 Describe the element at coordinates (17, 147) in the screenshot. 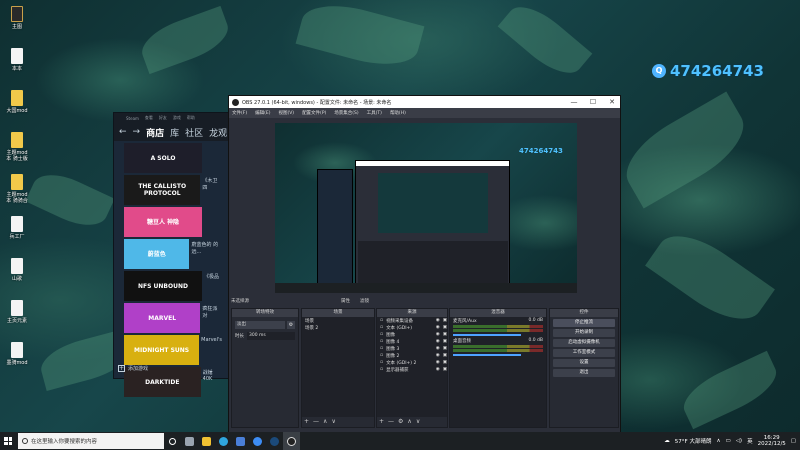

I see `desktop-icon: 主题mod本 骑士版` at that location.